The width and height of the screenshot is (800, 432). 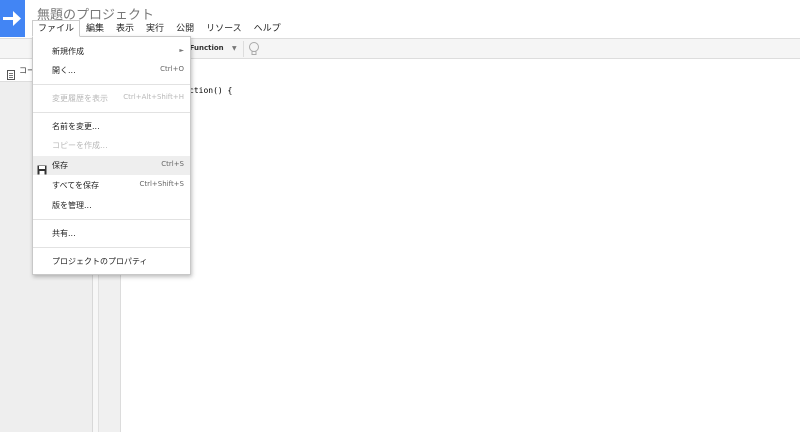 I want to click on menu-item-project-properties: プロジェクトのプロパティ, so click(x=111, y=261).